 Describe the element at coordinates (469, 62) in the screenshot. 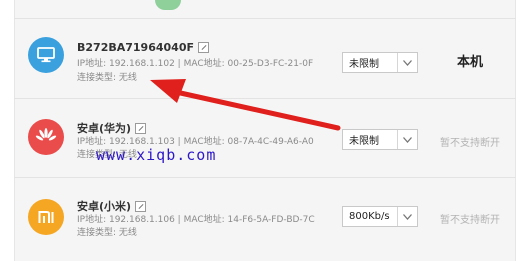

I see `current-device-label: 本机` at that location.